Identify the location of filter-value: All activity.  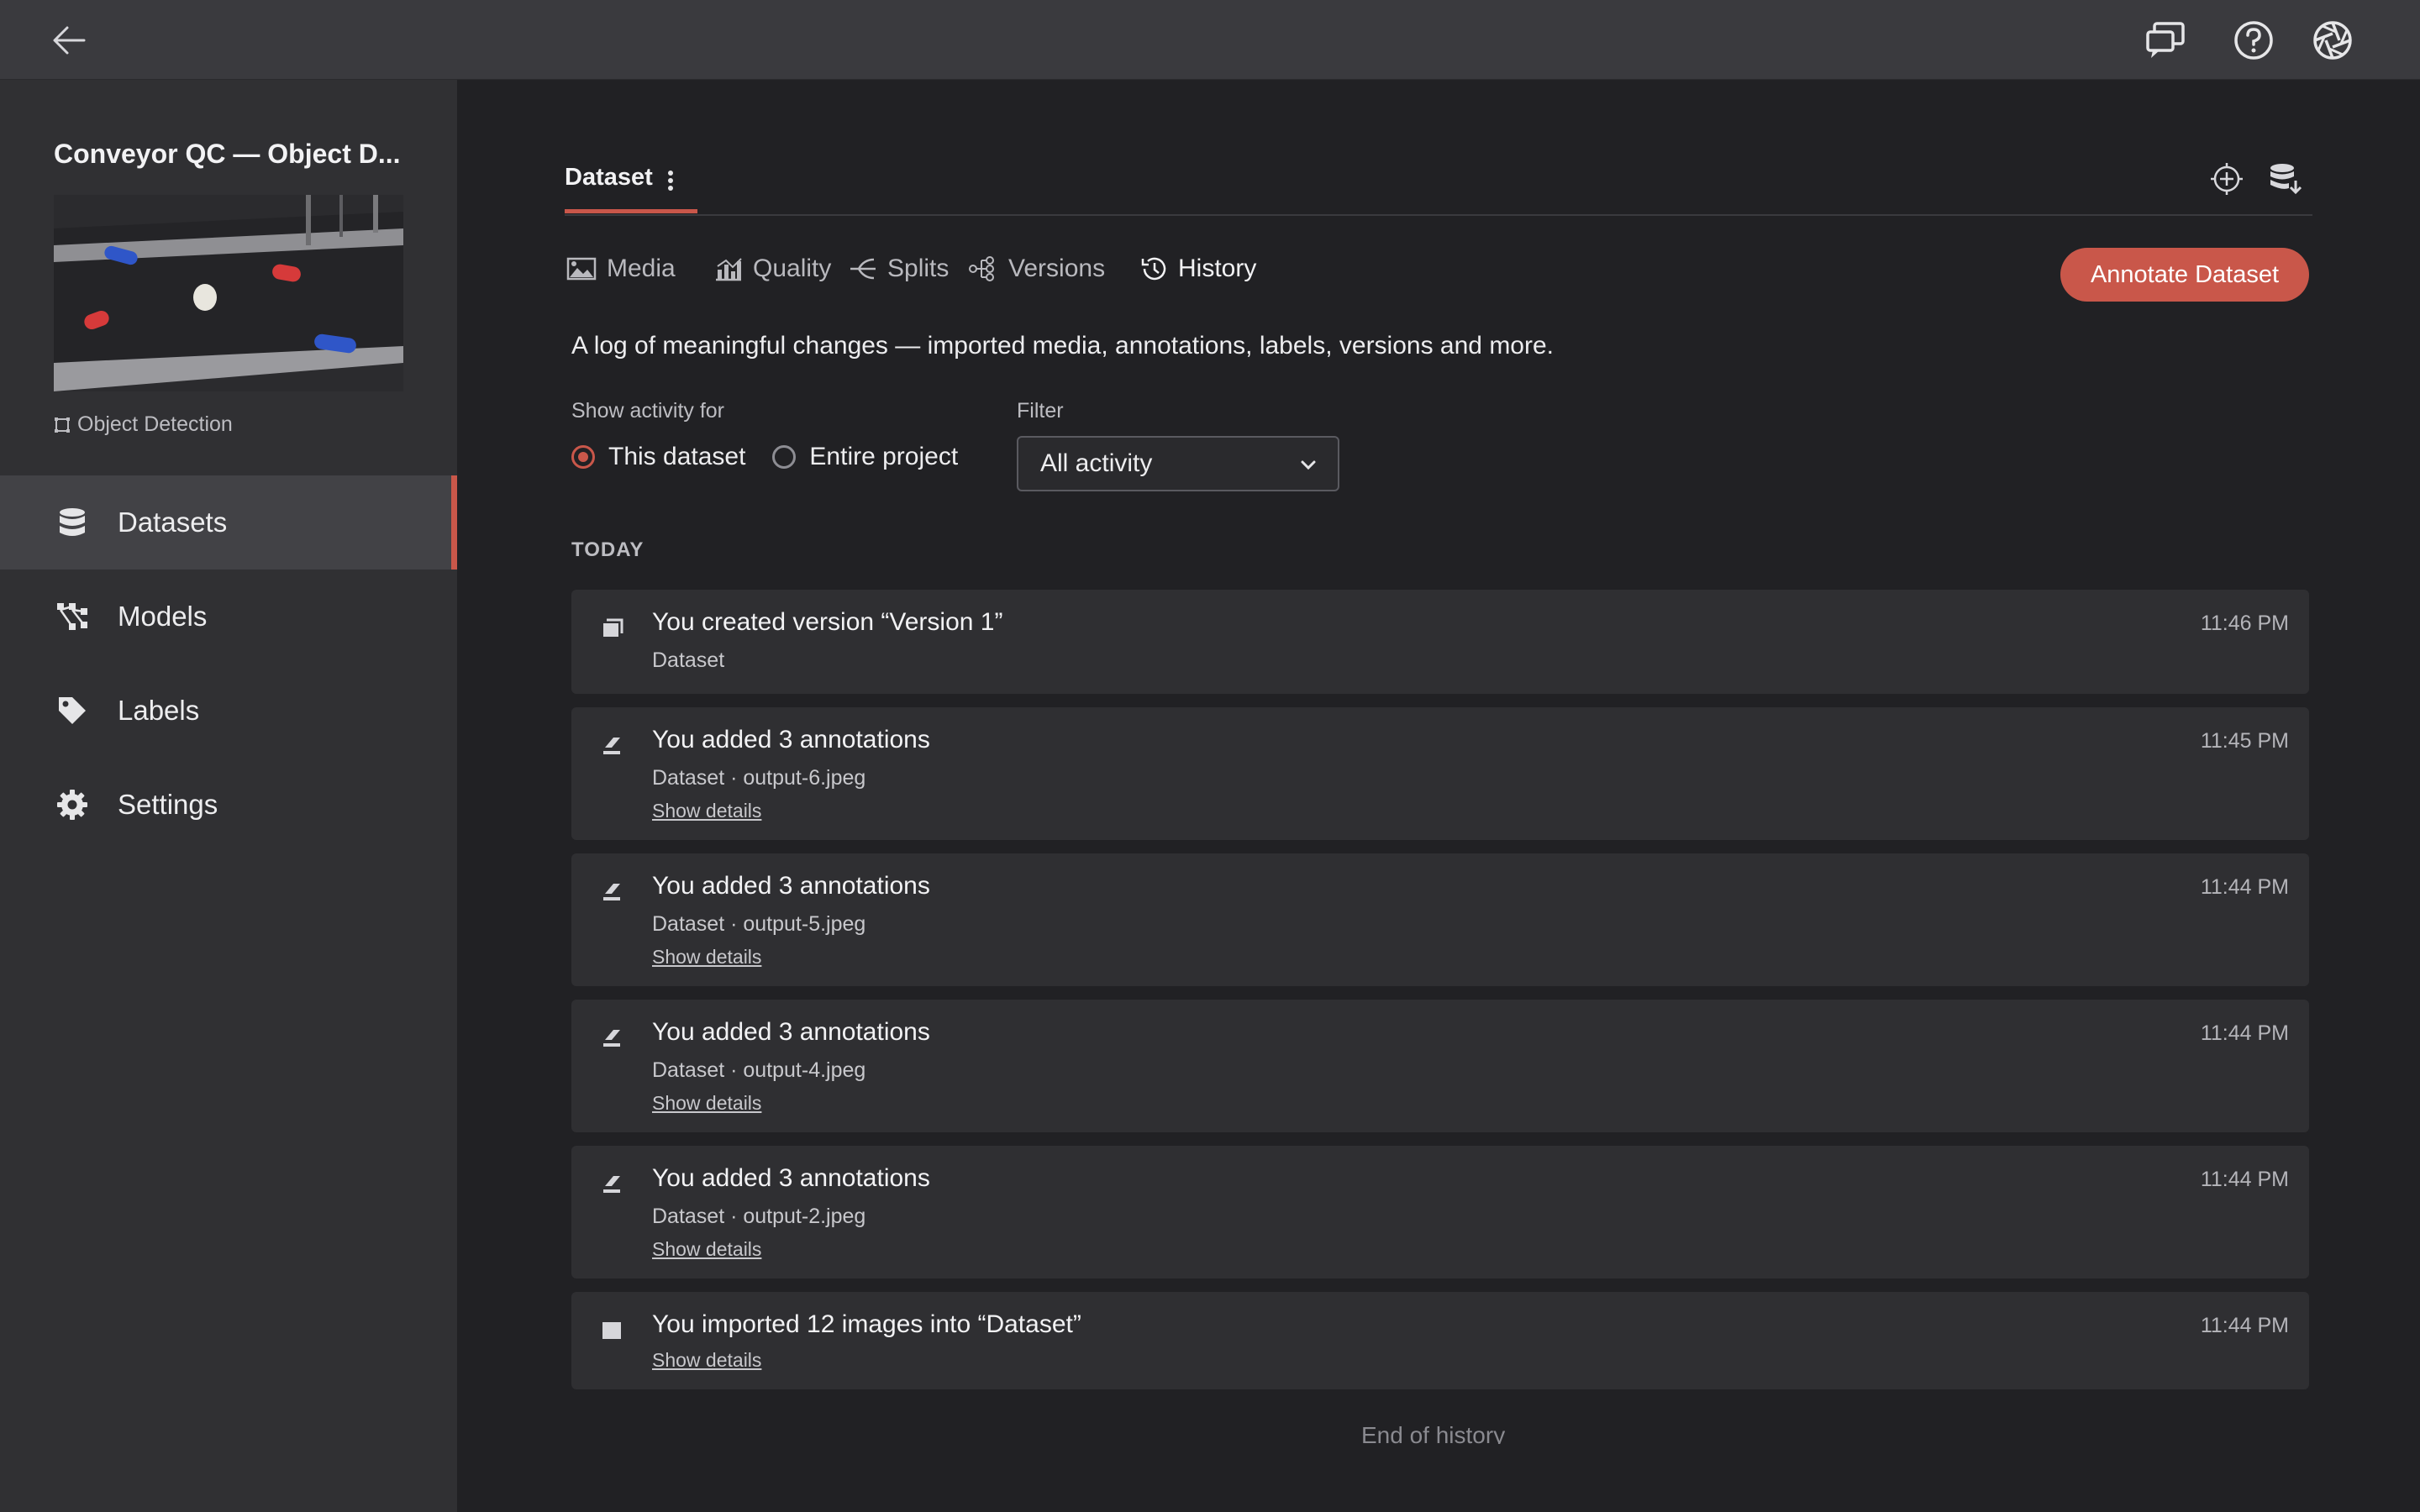
(1096, 463).